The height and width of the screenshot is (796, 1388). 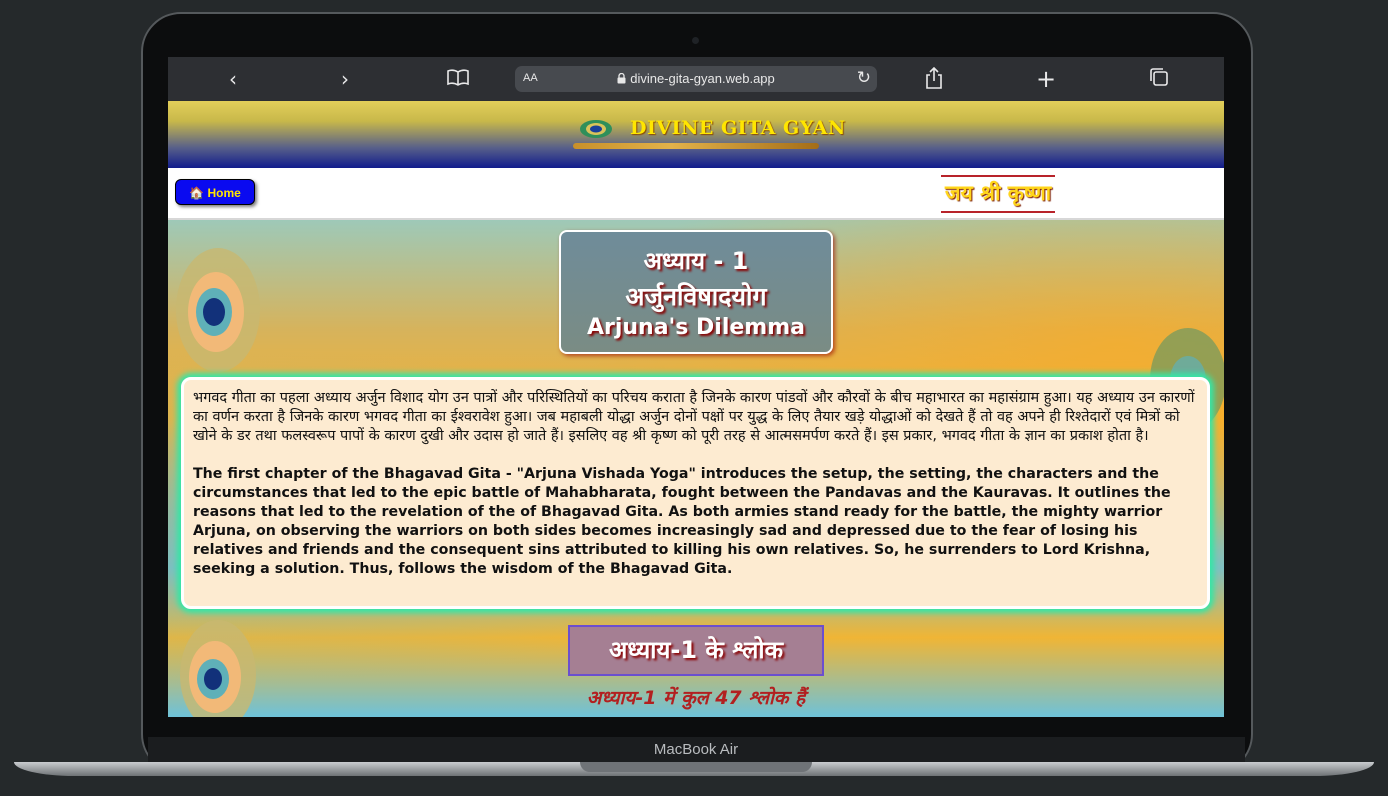 I want to click on home-button: 🏠 Home, so click(x=215, y=192).